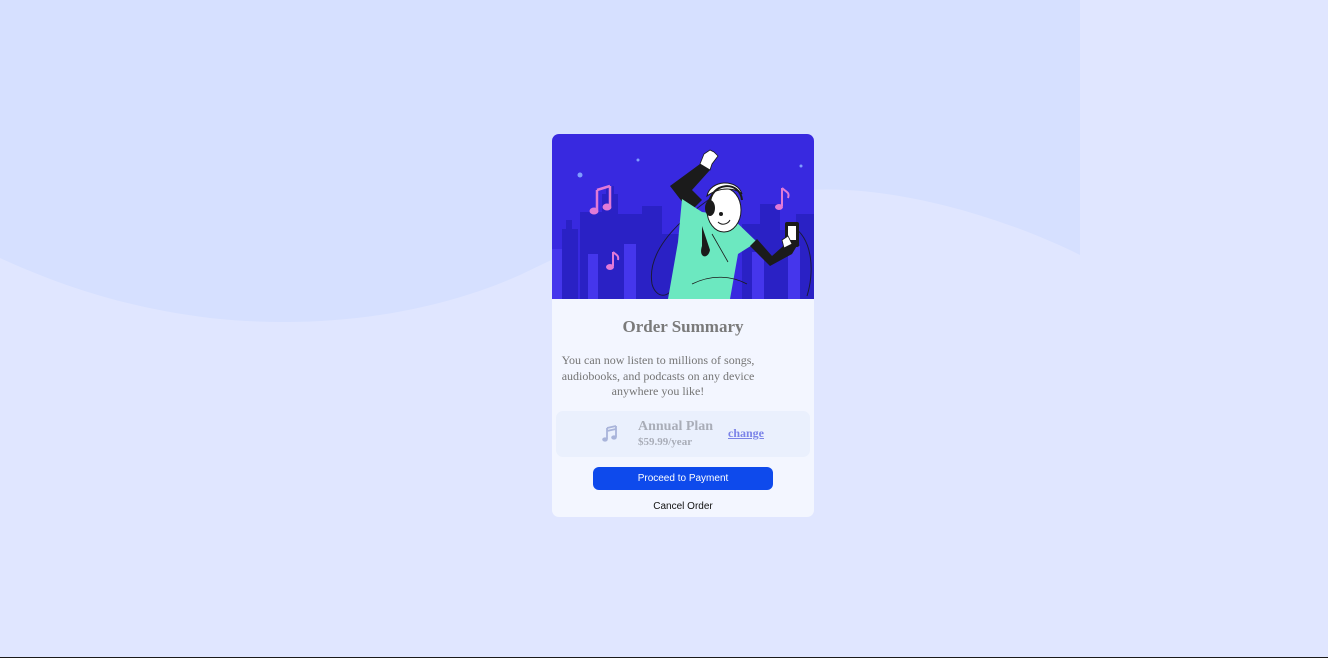  I want to click on proceed-to-payment-button: Proceed to Payment, so click(683, 478).